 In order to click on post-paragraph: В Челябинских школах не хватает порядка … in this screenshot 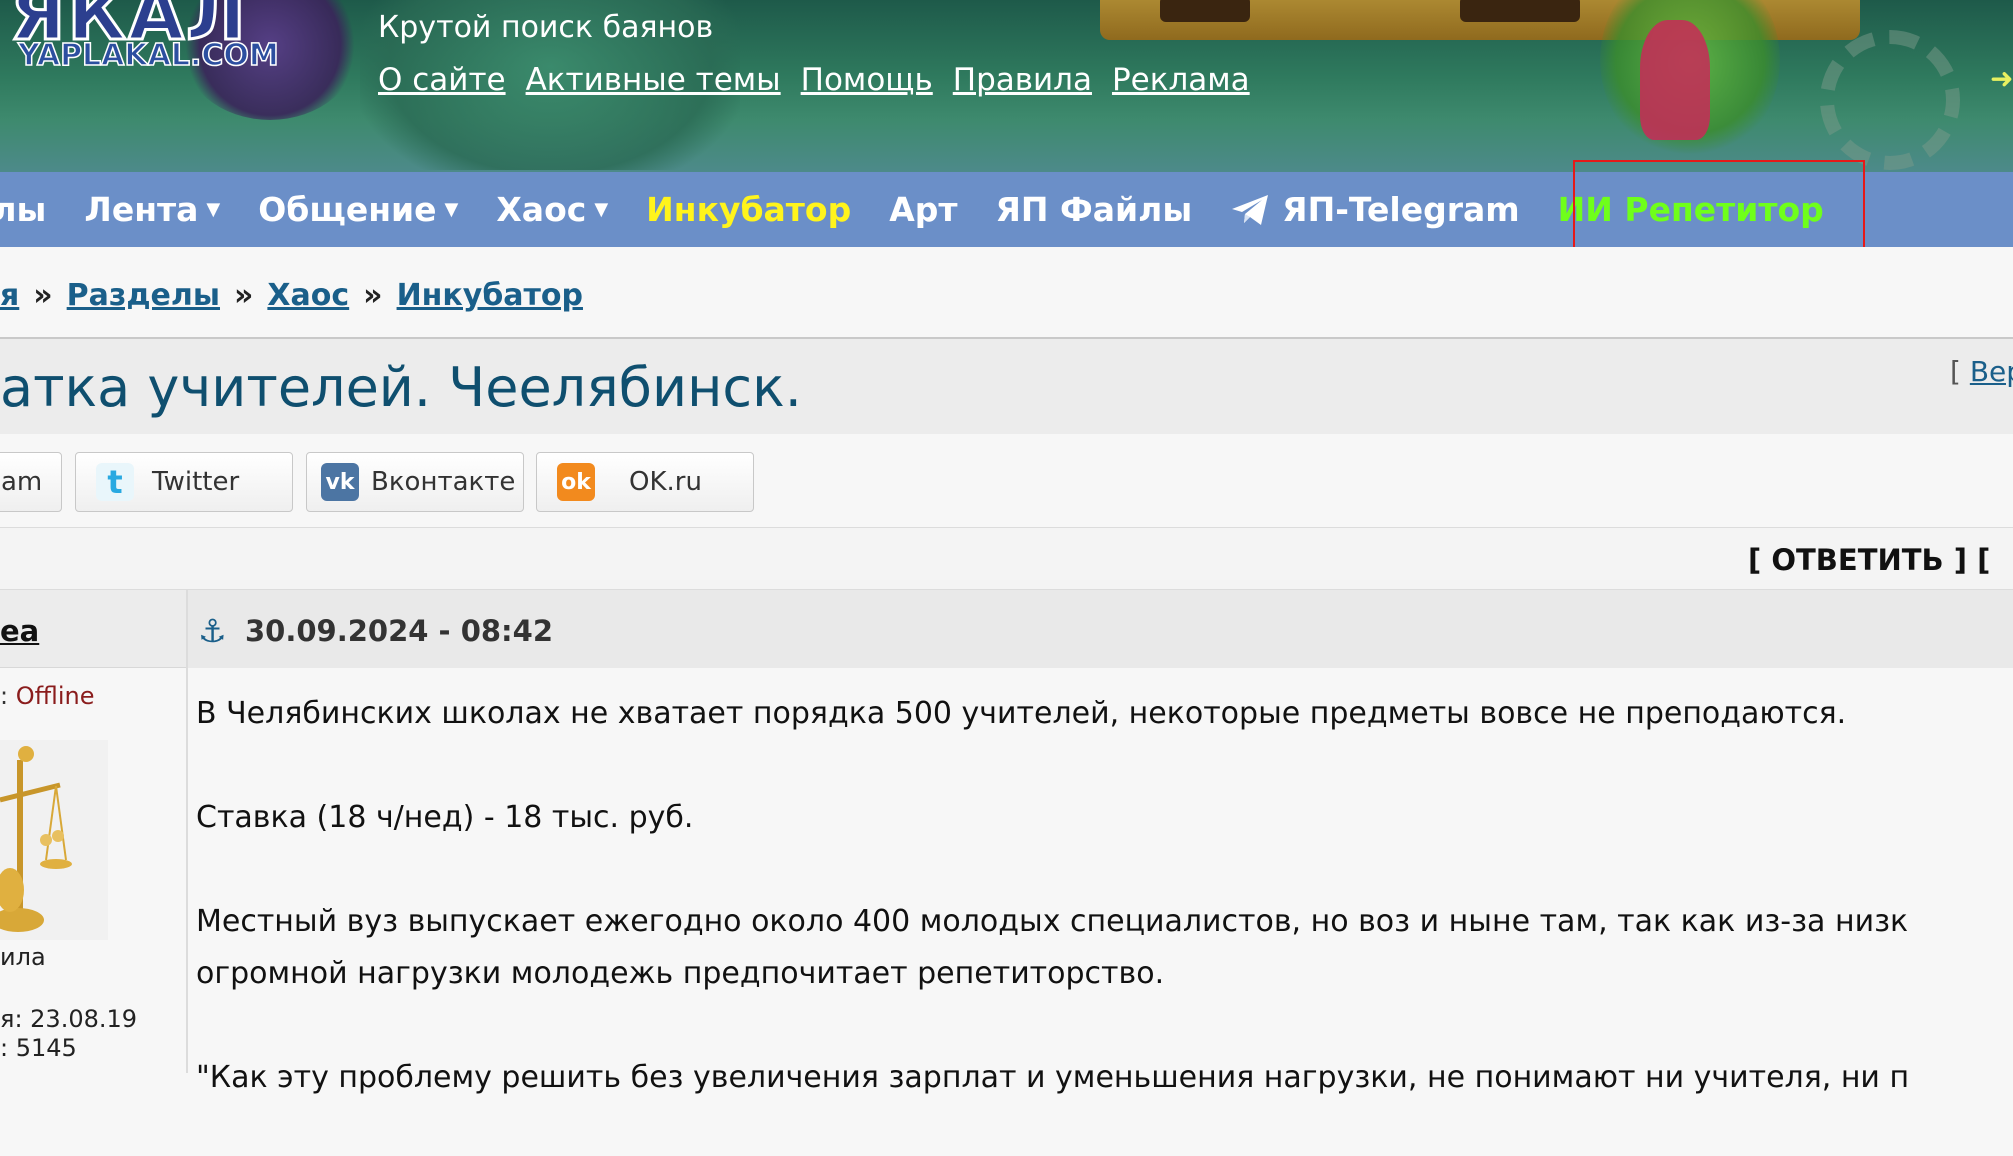, I will do `click(1021, 713)`.